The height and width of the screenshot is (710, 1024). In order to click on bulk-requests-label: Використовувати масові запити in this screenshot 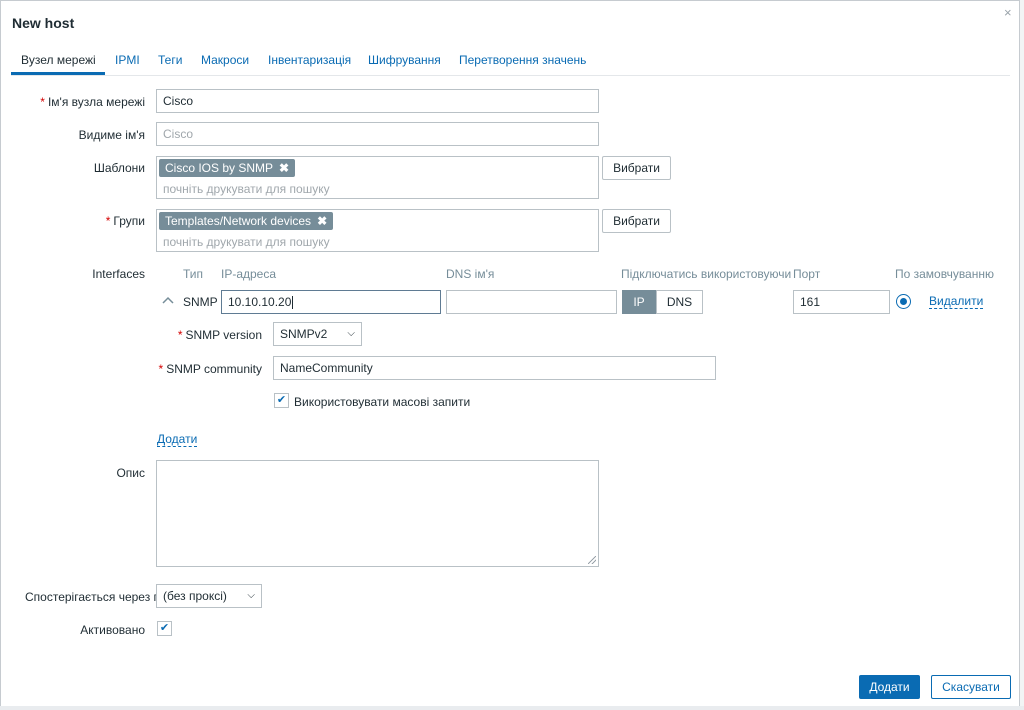, I will do `click(382, 402)`.